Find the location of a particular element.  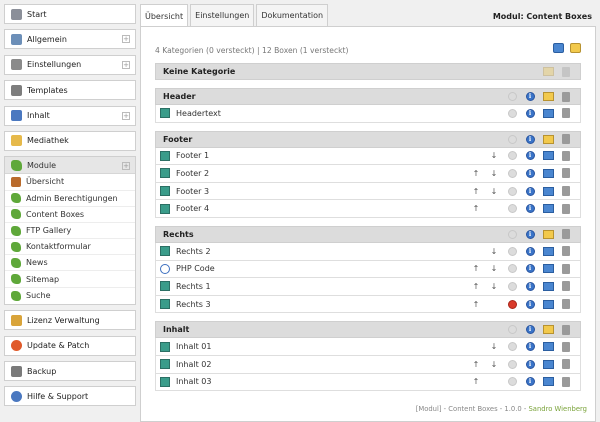

sidebar-item-templates: Templates is located at coordinates (70, 90).